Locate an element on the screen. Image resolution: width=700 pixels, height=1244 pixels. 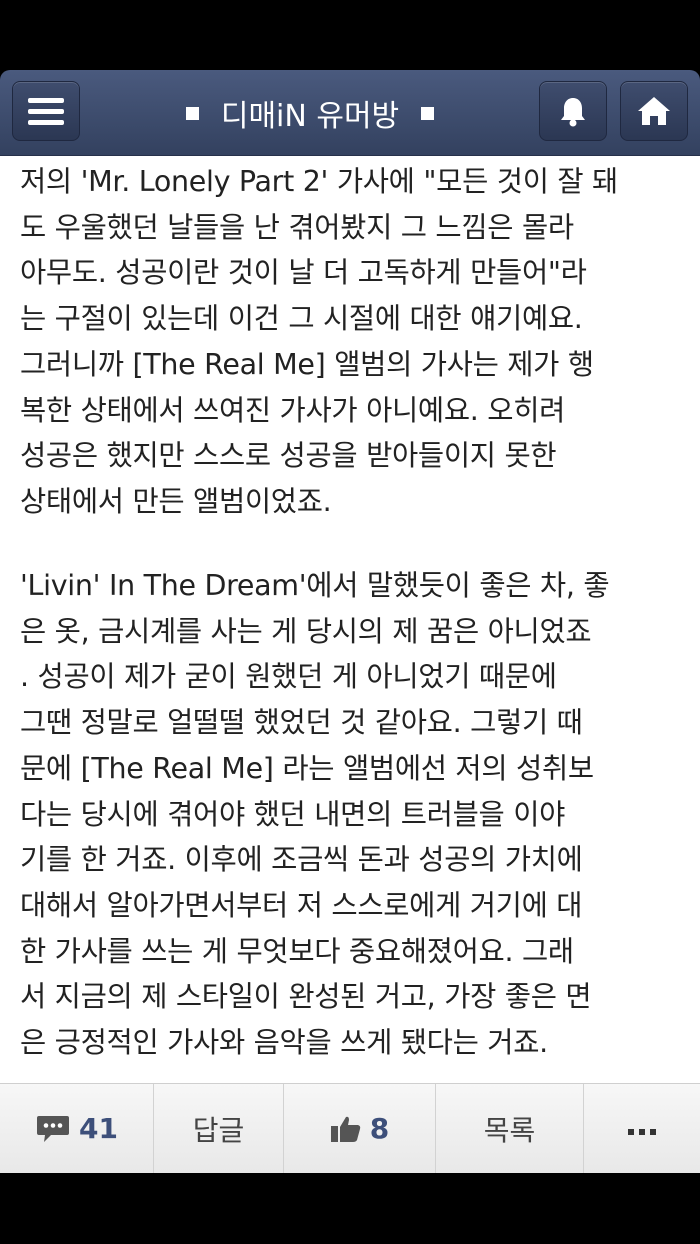
notifications-button is located at coordinates (573, 111).